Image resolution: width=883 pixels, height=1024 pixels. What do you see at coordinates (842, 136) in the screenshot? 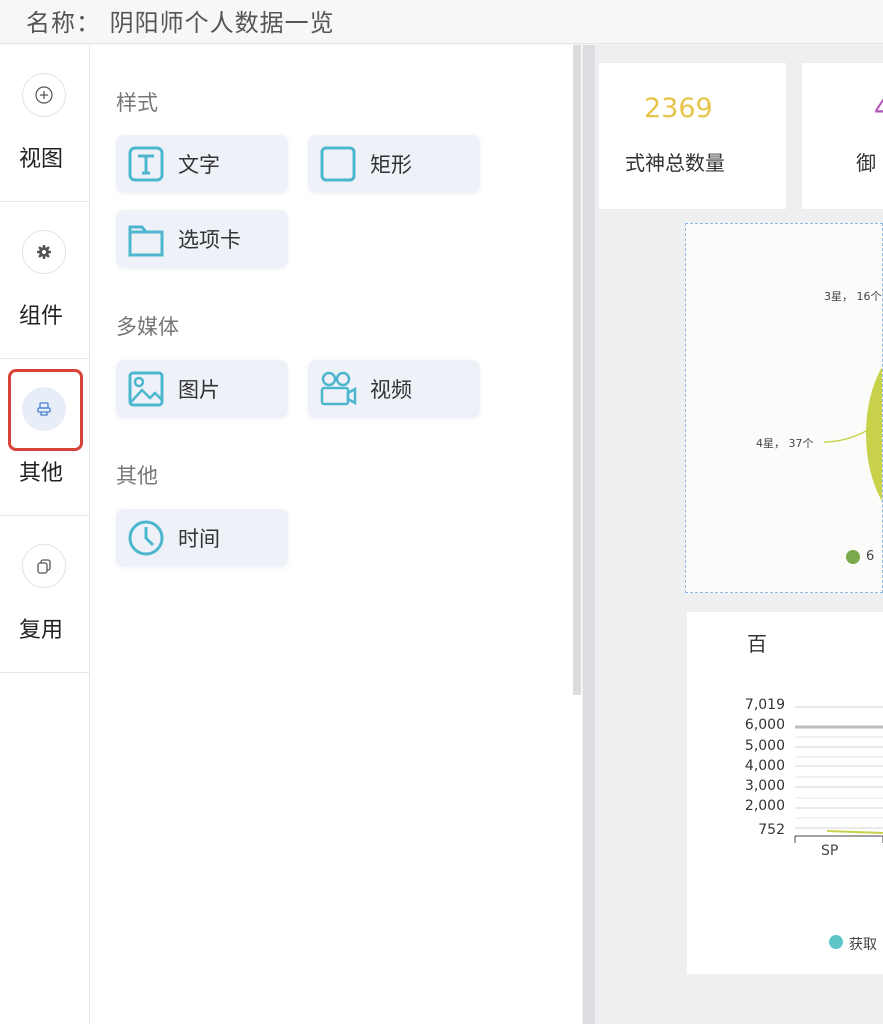
I see `stat-card-yuhun` at bounding box center [842, 136].